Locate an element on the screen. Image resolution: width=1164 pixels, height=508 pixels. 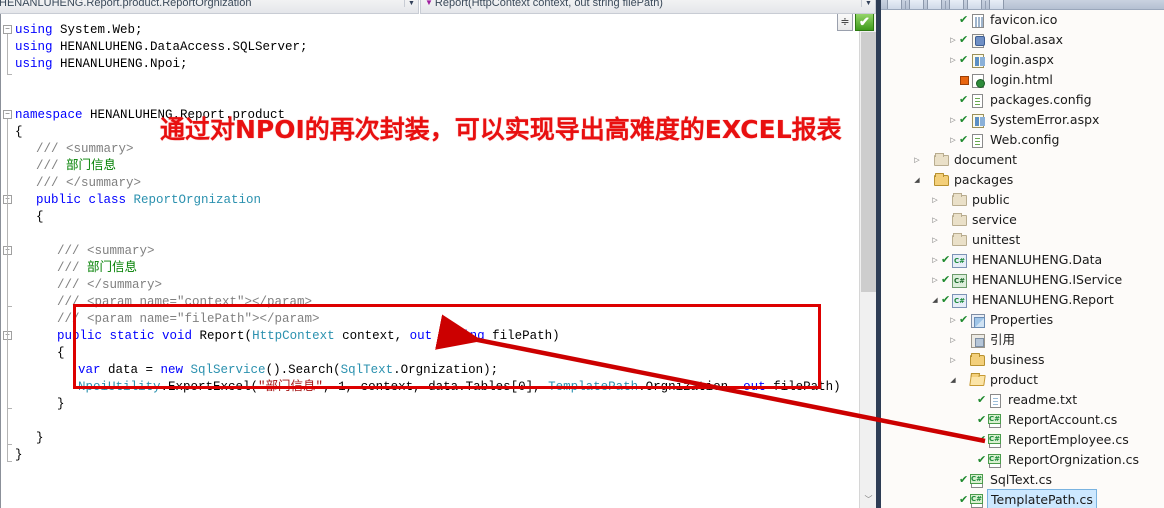
tree-item-: ▷ 引用 is located at coordinates (1022, 340).